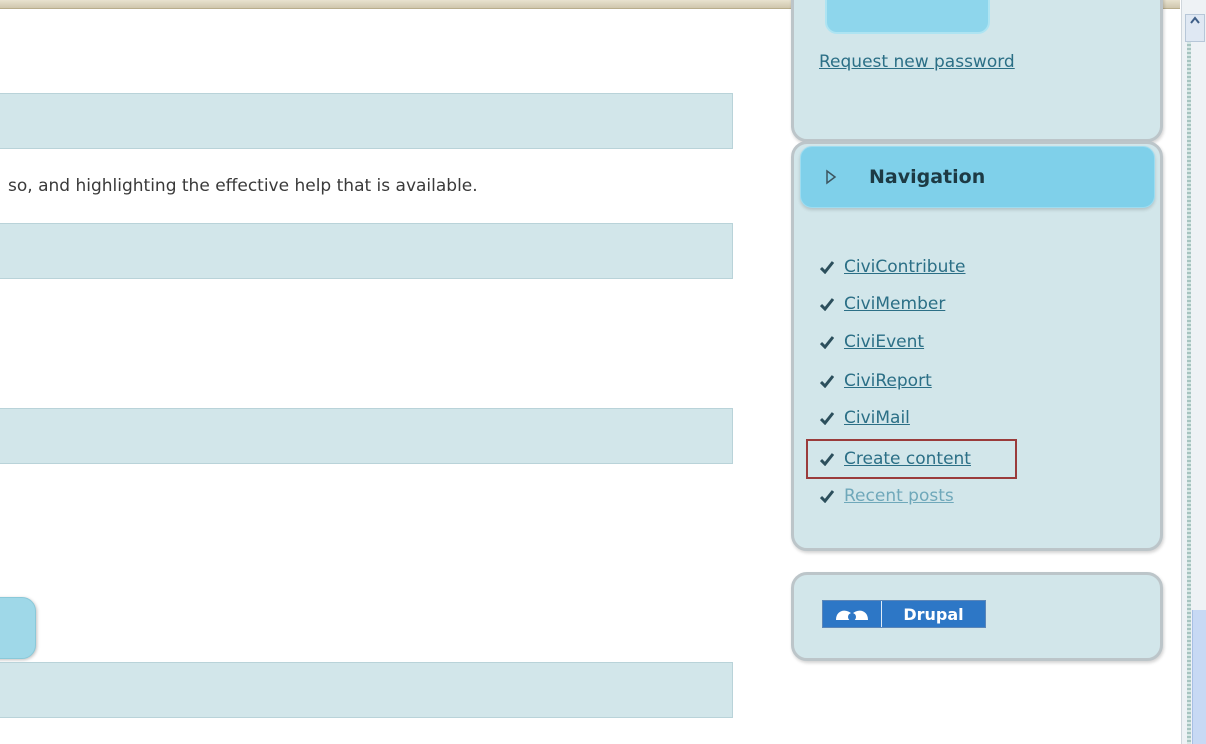 Image resolution: width=1206 pixels, height=744 pixels. I want to click on drupal-badge: Drupal, so click(904, 614).